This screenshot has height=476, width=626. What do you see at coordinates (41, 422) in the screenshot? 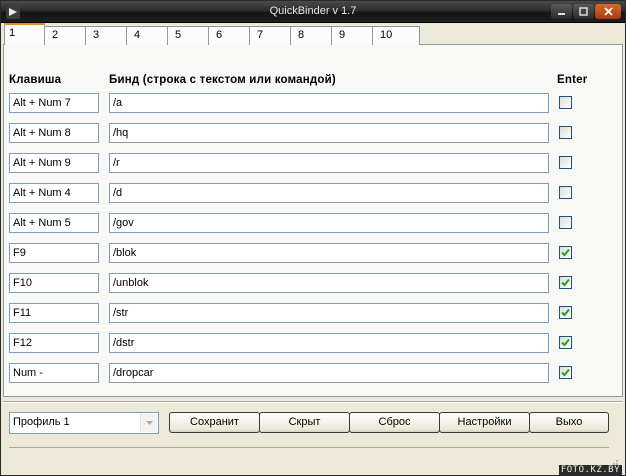
I see `profile-select-value: Профиль 1` at bounding box center [41, 422].